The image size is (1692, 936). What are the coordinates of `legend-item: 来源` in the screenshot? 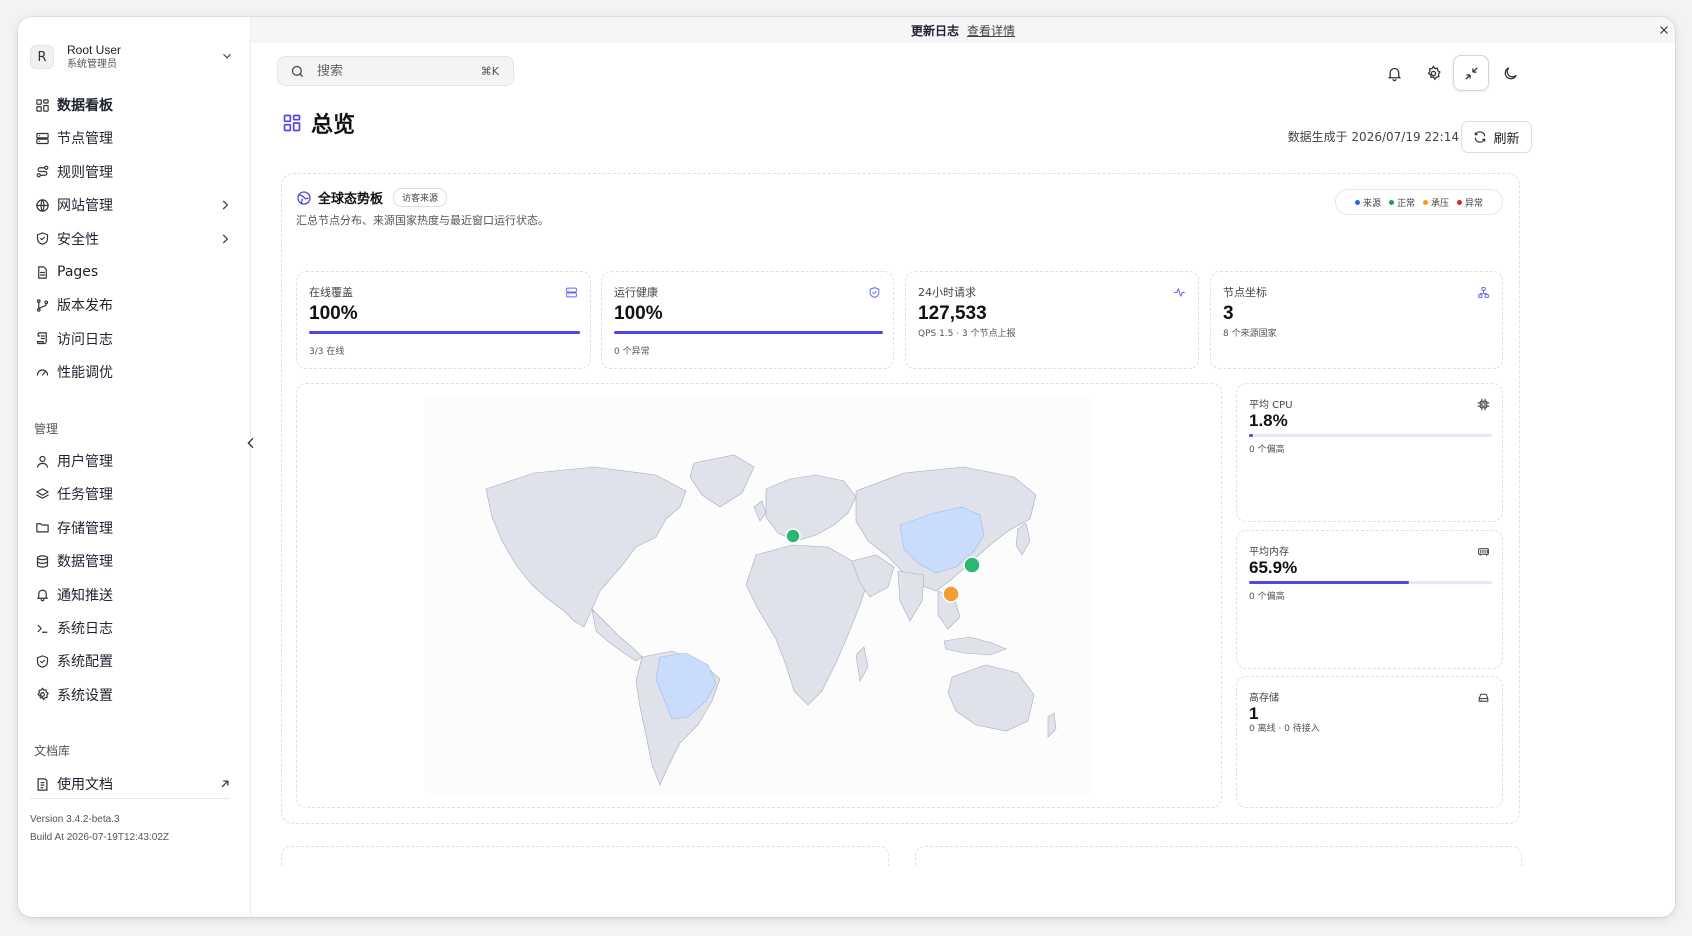 It's located at (1367, 202).